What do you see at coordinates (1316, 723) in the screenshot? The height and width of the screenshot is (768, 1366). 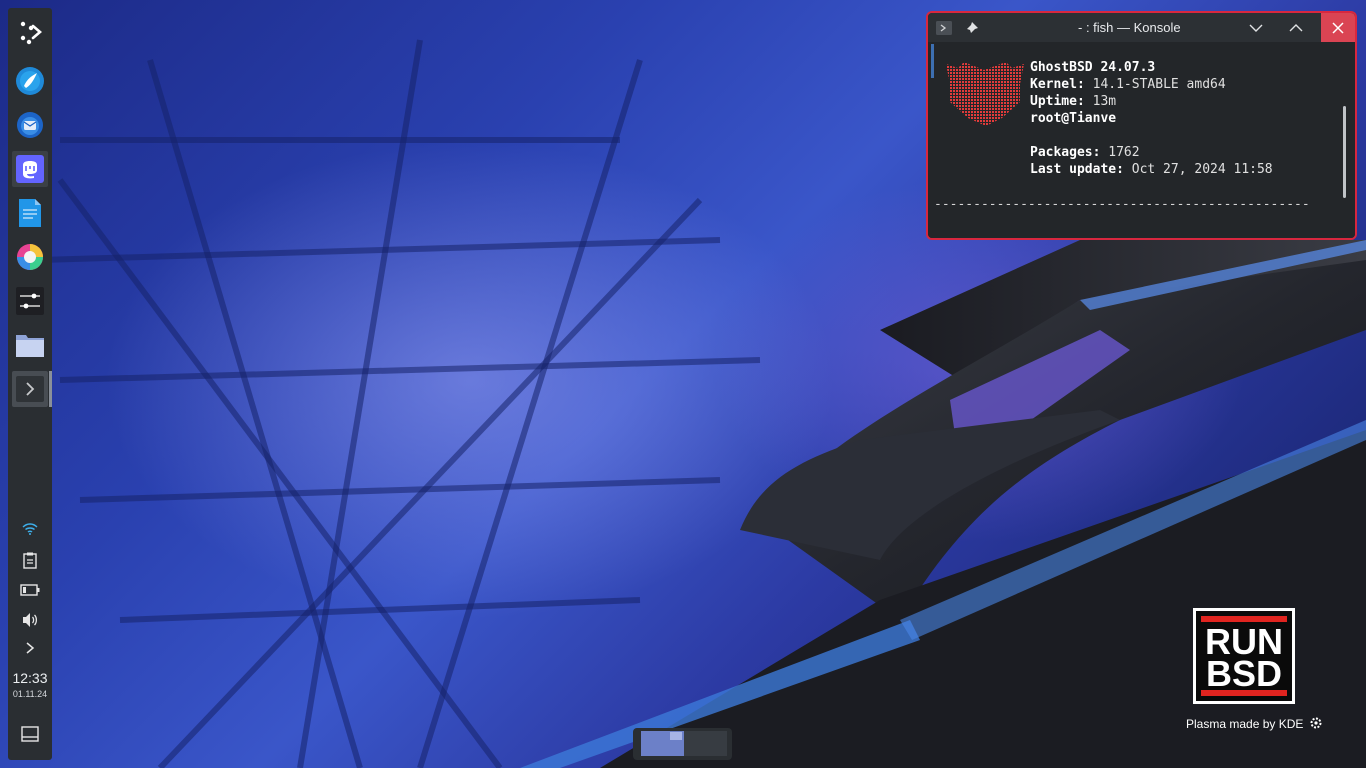 I see `kde-gear-icon` at bounding box center [1316, 723].